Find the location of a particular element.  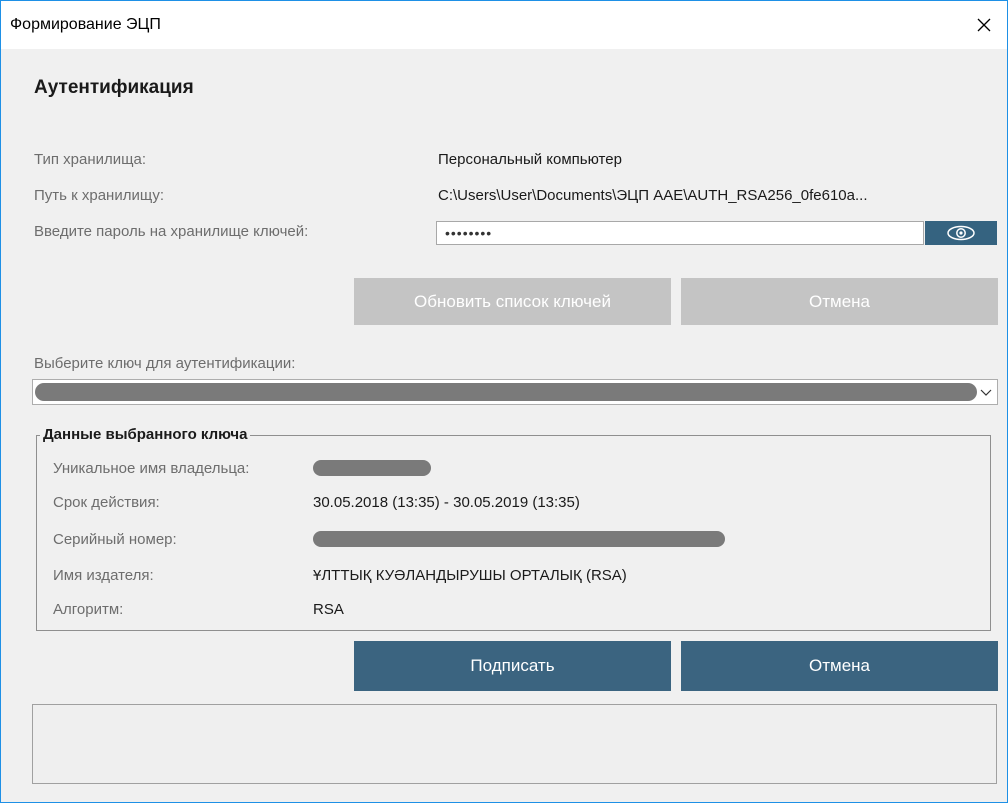

chevron-down-icon is located at coordinates (986, 392).